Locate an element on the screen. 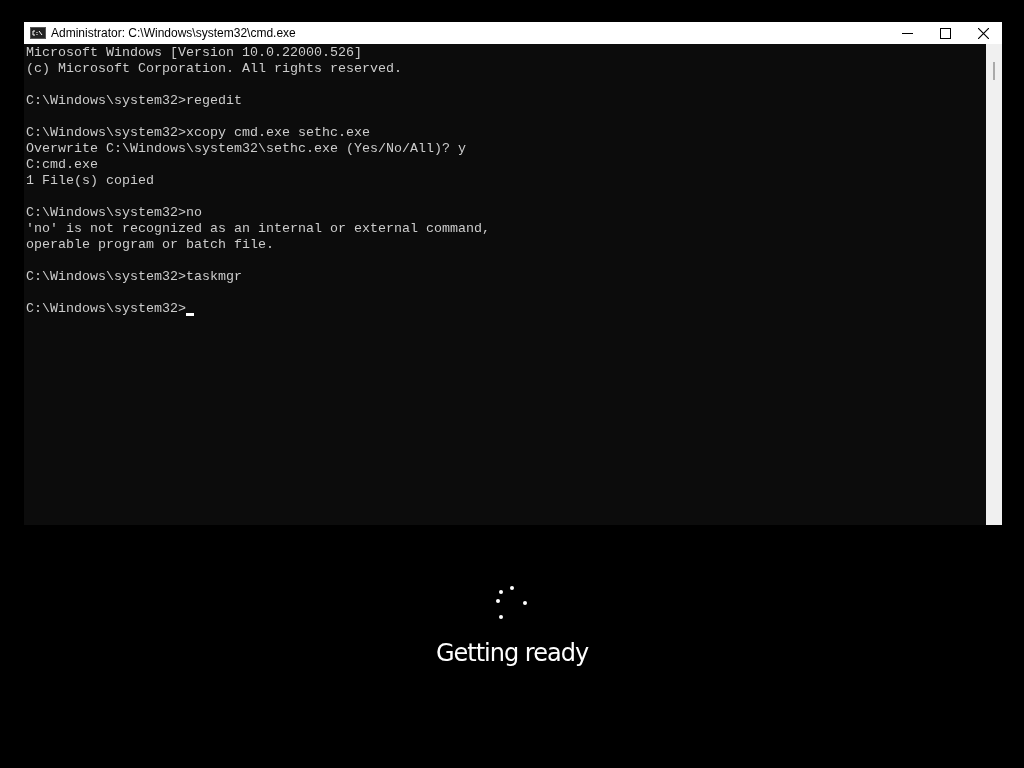  console-line: C:\Windows\system32>regedit is located at coordinates (134, 101).